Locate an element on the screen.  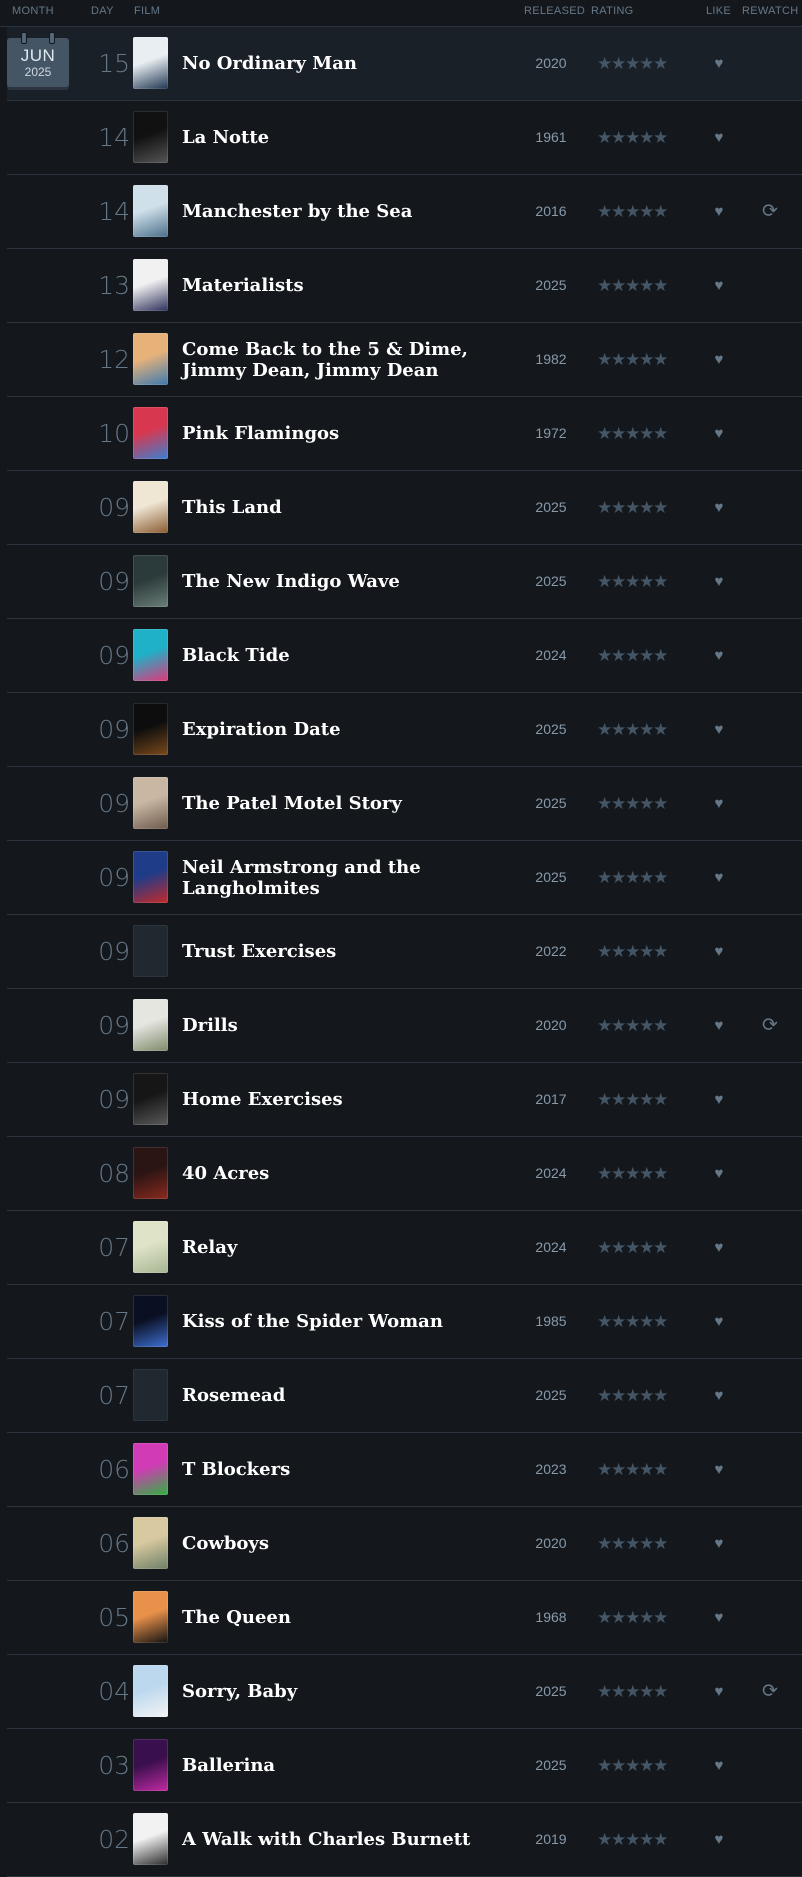
diary-entry-row: 09 The New Indigo Wave 2025 ★★★★★ ♥ is located at coordinates (404, 582).